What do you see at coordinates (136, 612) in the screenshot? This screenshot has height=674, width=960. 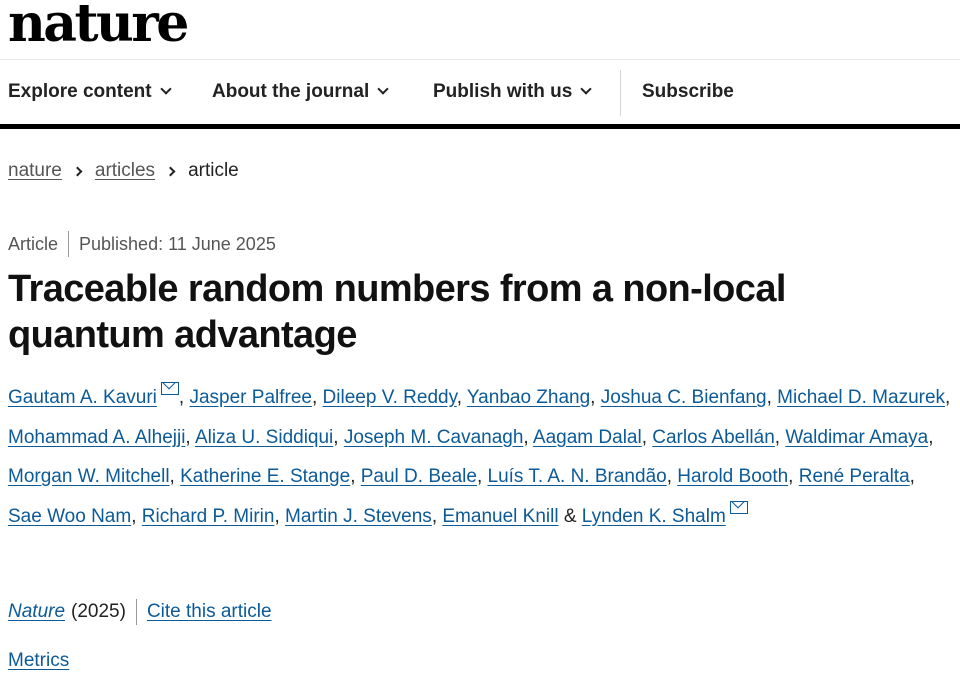 I see `citation-divider` at bounding box center [136, 612].